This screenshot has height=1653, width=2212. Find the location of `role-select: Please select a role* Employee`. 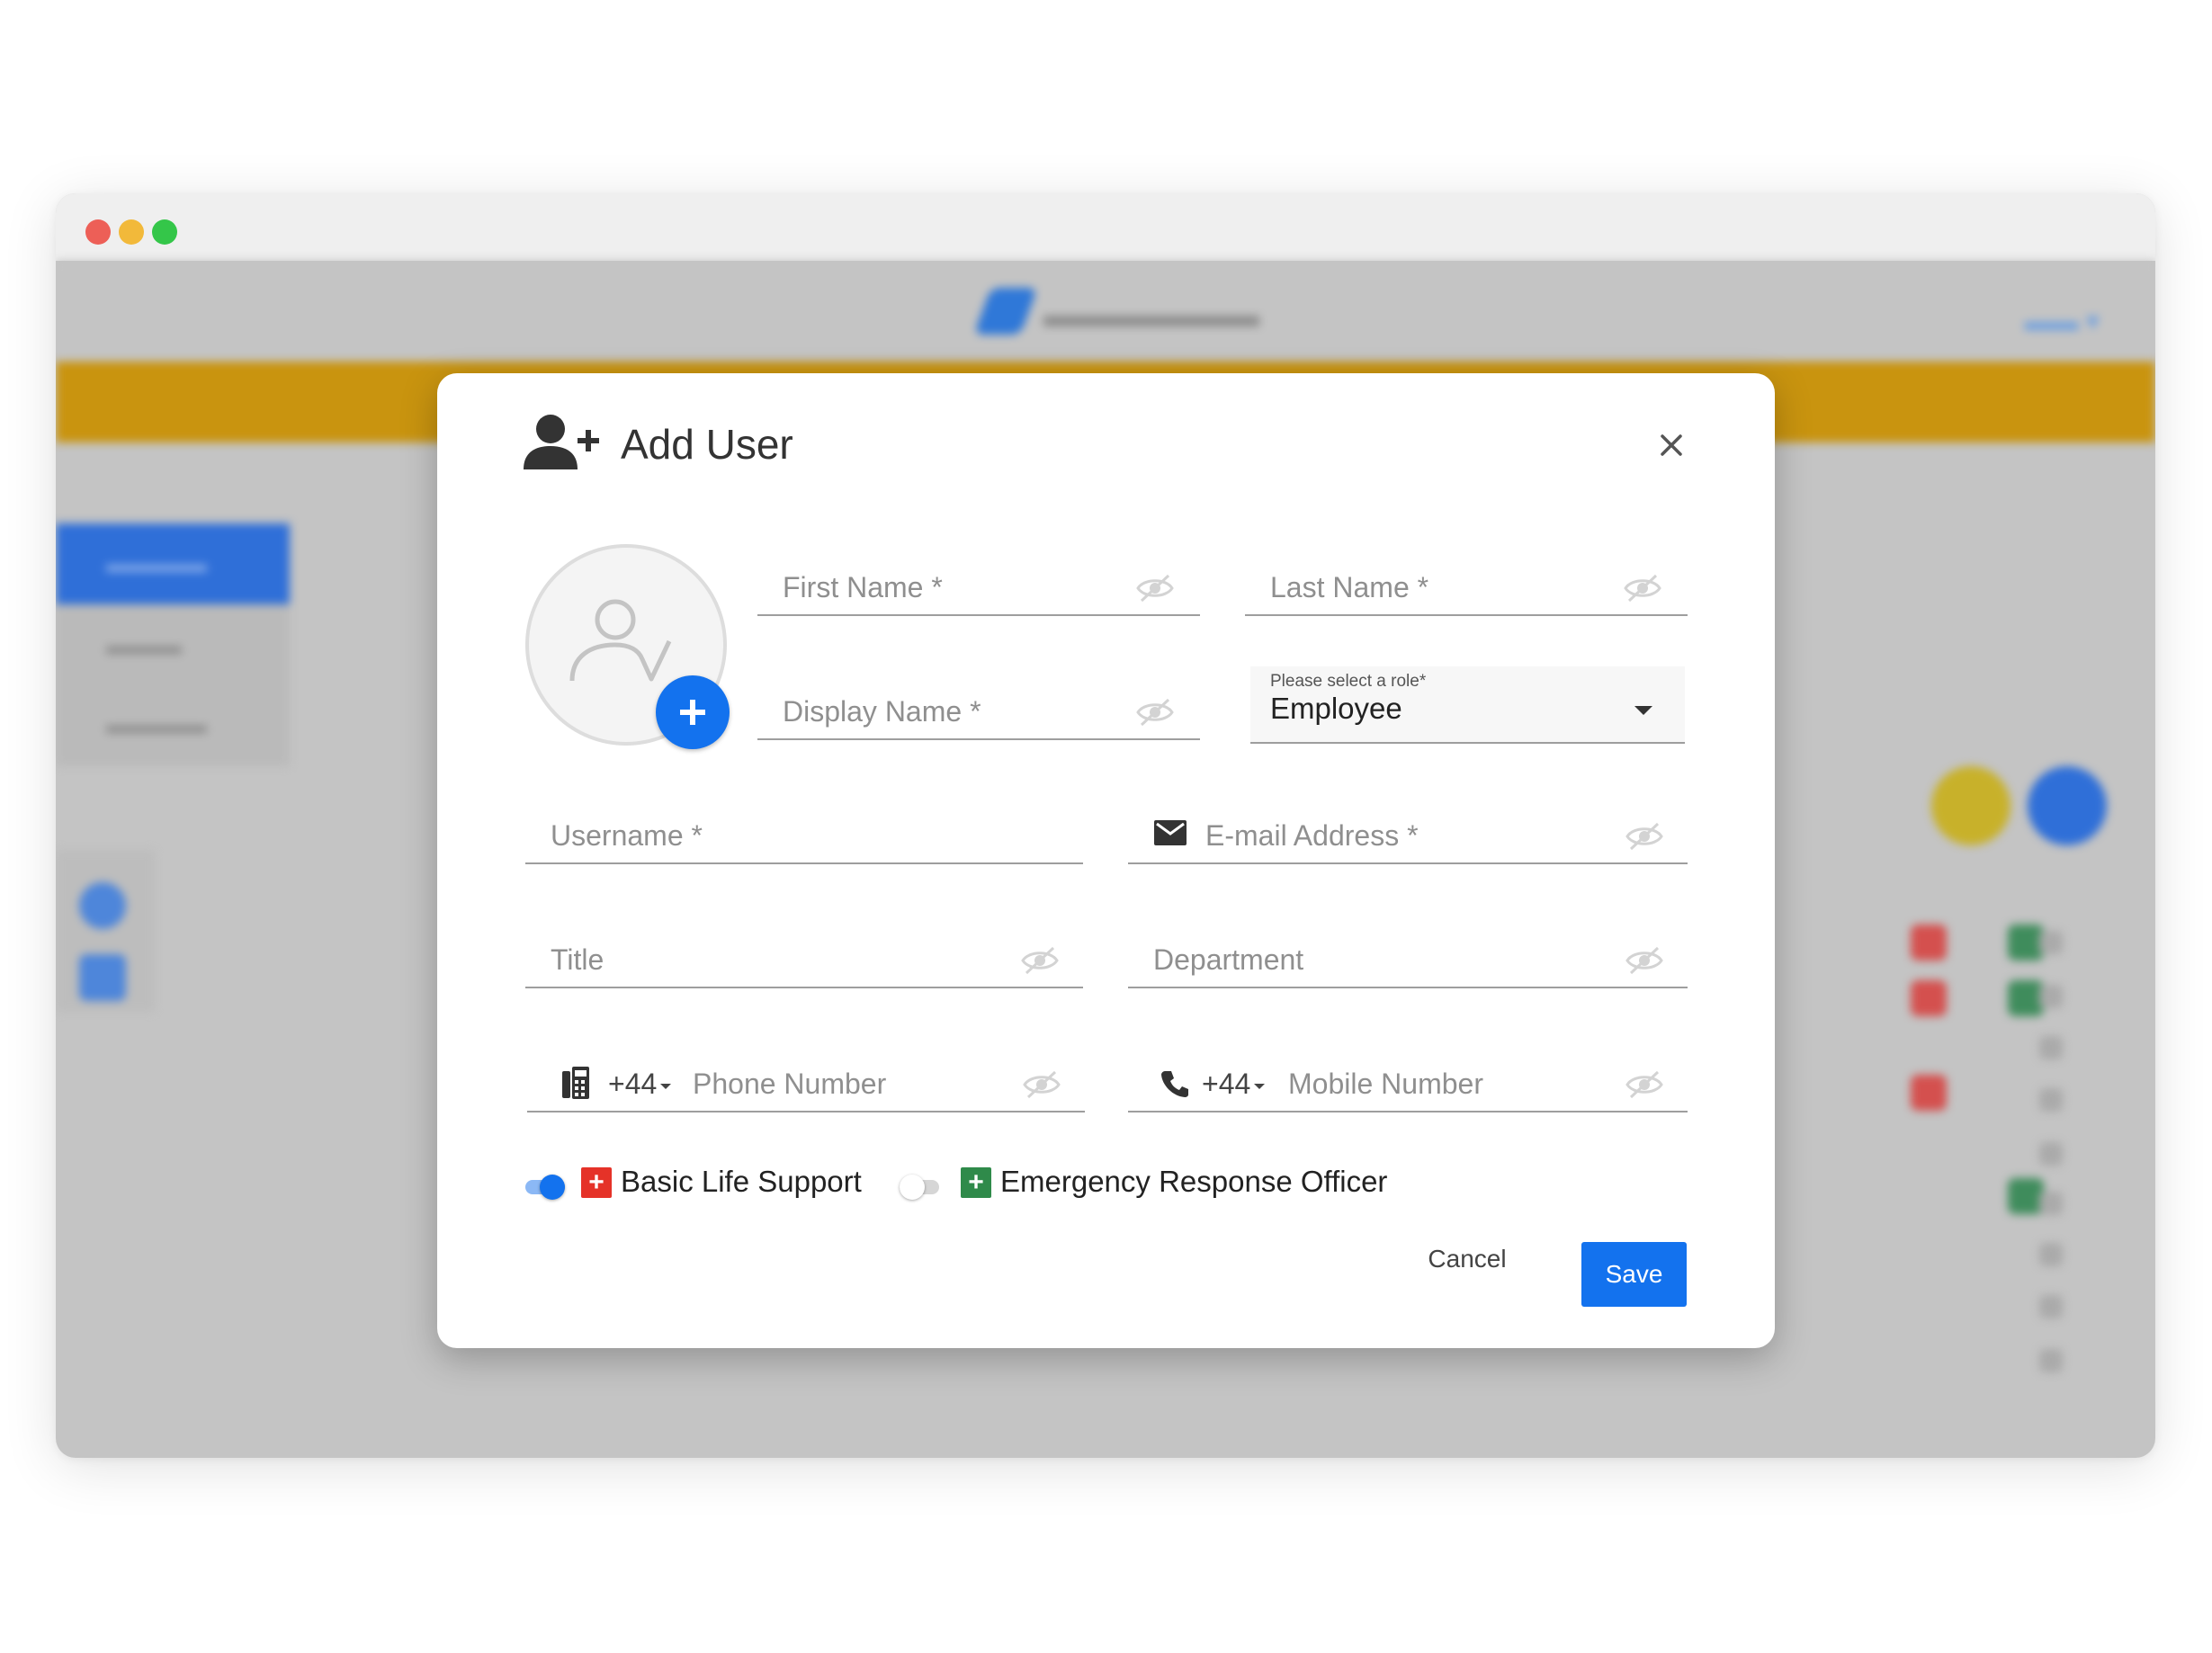

role-select: Please select a role* Employee is located at coordinates (1467, 705).